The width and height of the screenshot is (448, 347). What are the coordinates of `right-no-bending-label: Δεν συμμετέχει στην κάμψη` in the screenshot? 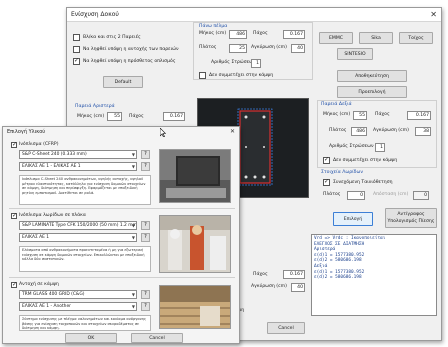 It's located at (365, 160).